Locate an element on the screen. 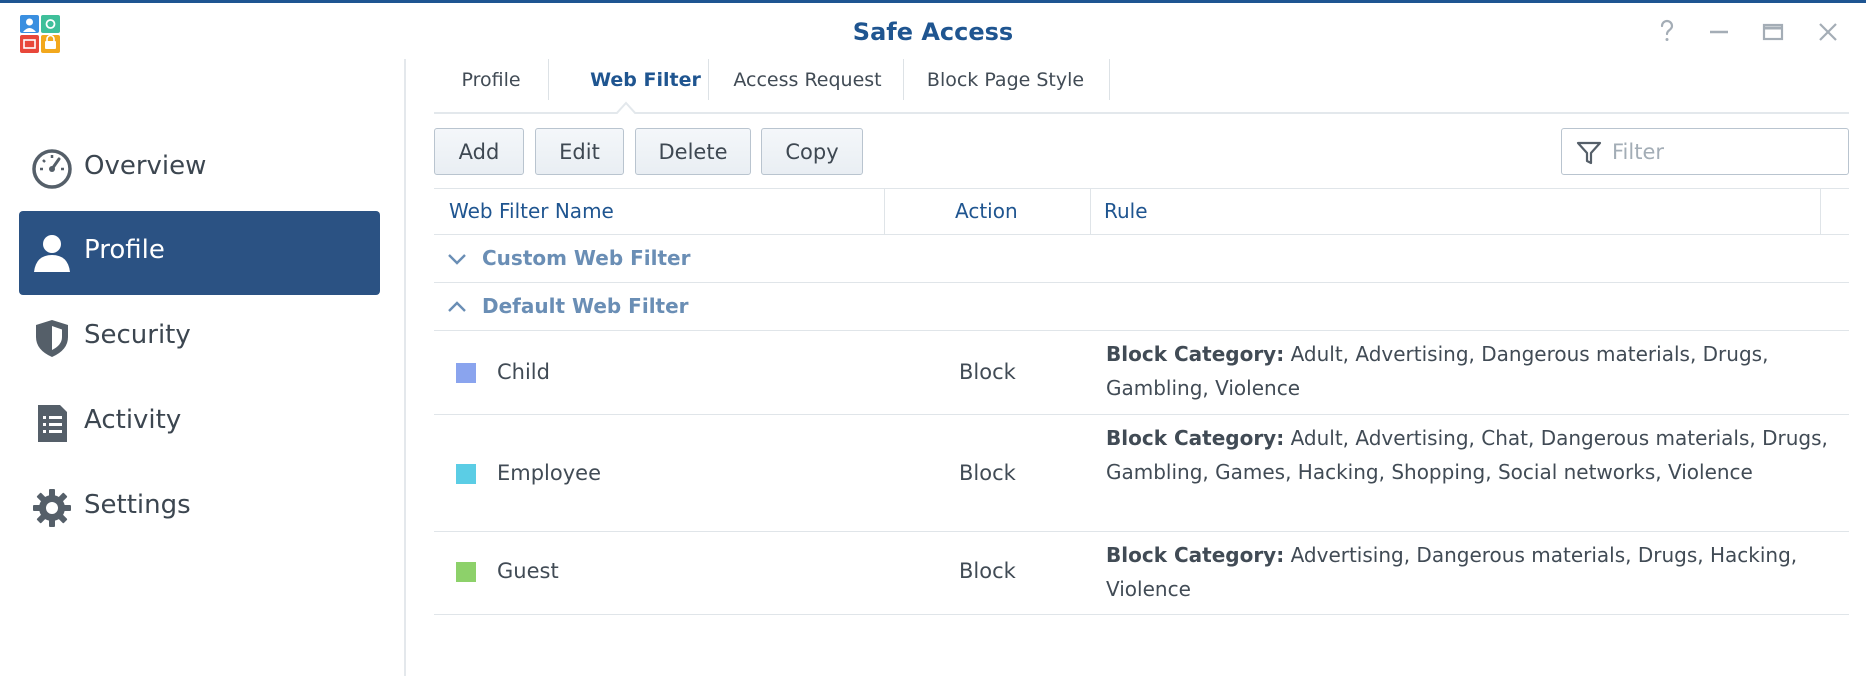 This screenshot has height=676, width=1866. gear-icon is located at coordinates (52, 508).